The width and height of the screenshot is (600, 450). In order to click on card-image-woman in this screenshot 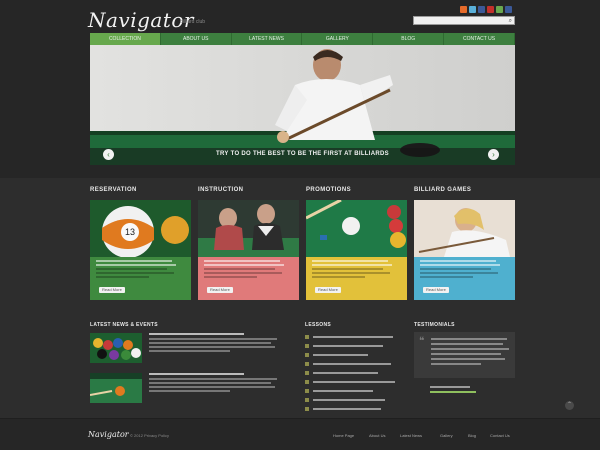, I will do `click(464, 228)`.